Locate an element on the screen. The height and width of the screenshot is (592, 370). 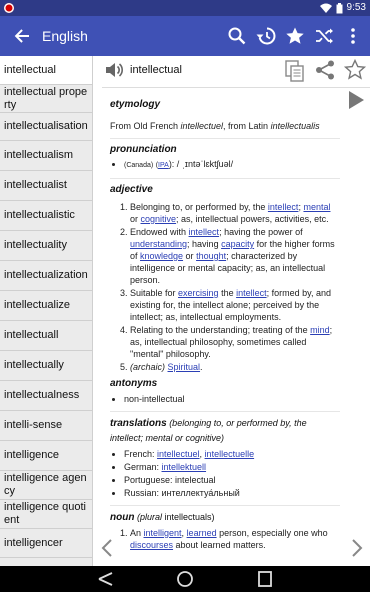
status-time: 9:53 is located at coordinates (356, 7).